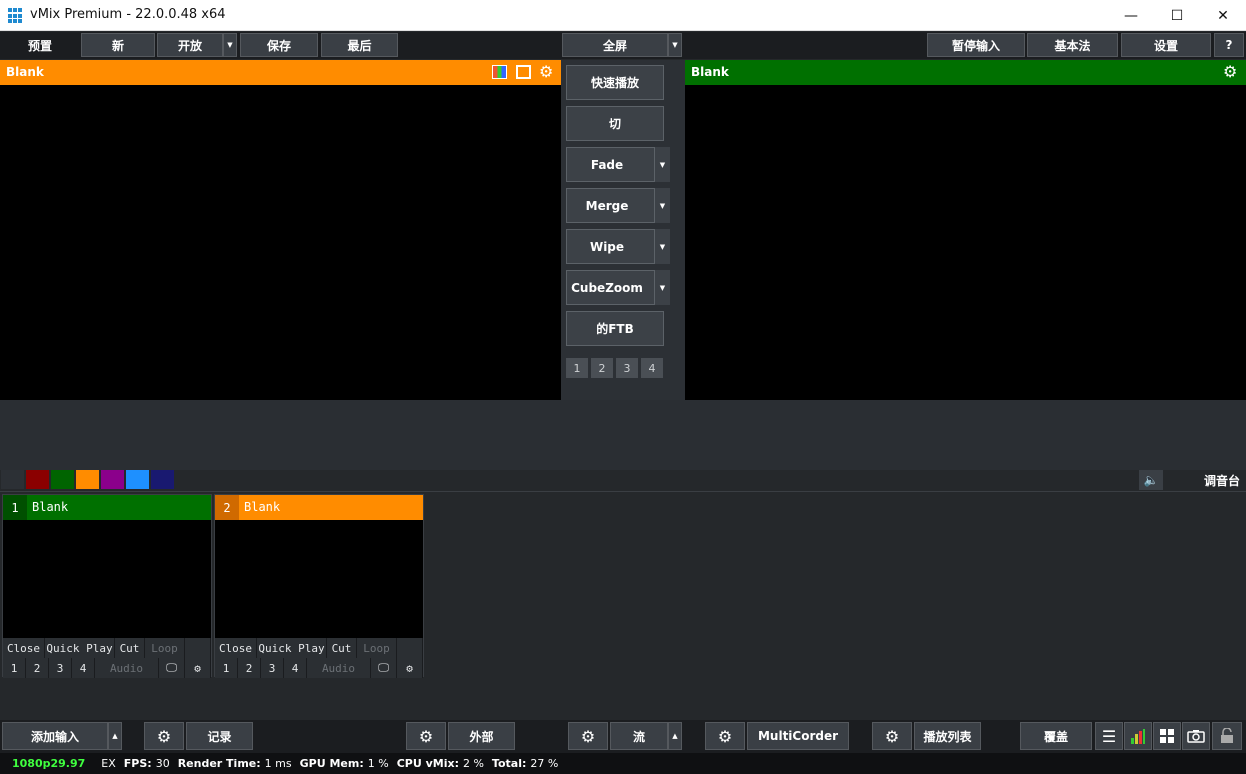  What do you see at coordinates (1227, 736) in the screenshot?
I see `lock-icon` at bounding box center [1227, 736].